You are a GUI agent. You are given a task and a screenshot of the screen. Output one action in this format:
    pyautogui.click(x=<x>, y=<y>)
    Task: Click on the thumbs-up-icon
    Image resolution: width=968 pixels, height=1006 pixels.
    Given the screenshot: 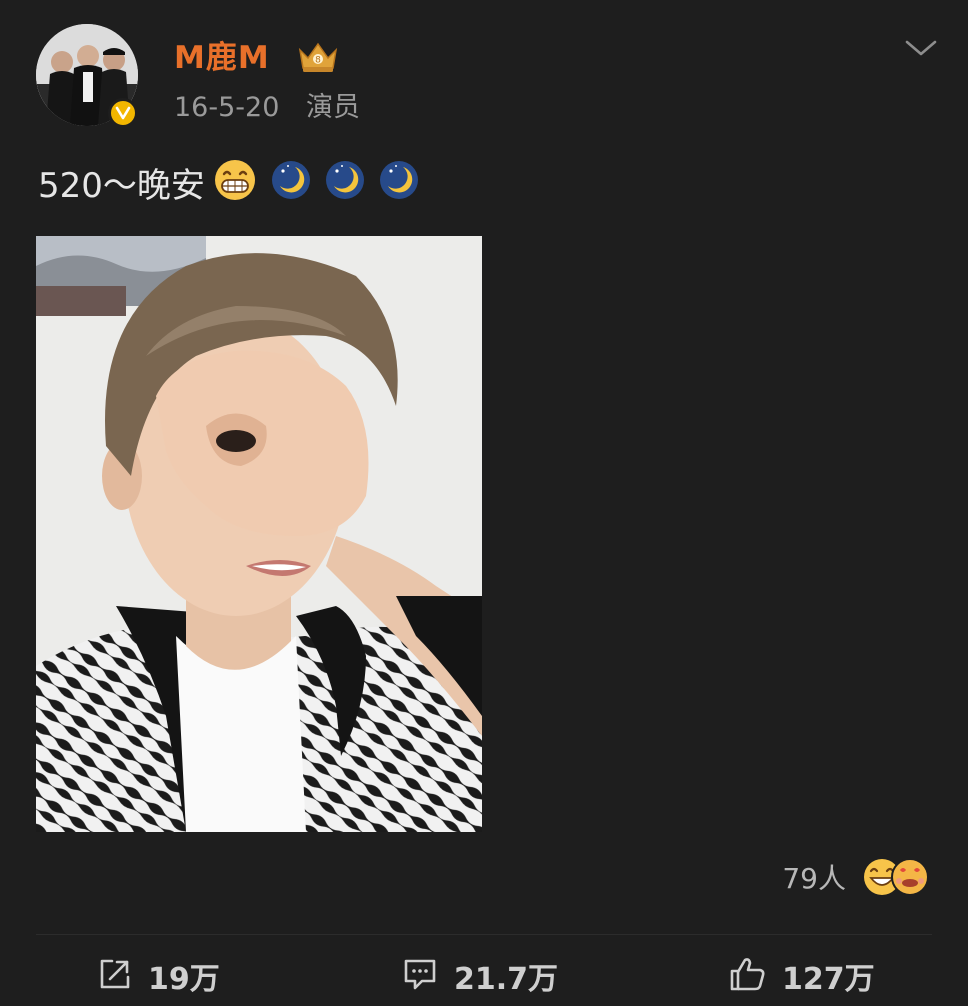 What is the action you would take?
    pyautogui.click(x=747, y=976)
    